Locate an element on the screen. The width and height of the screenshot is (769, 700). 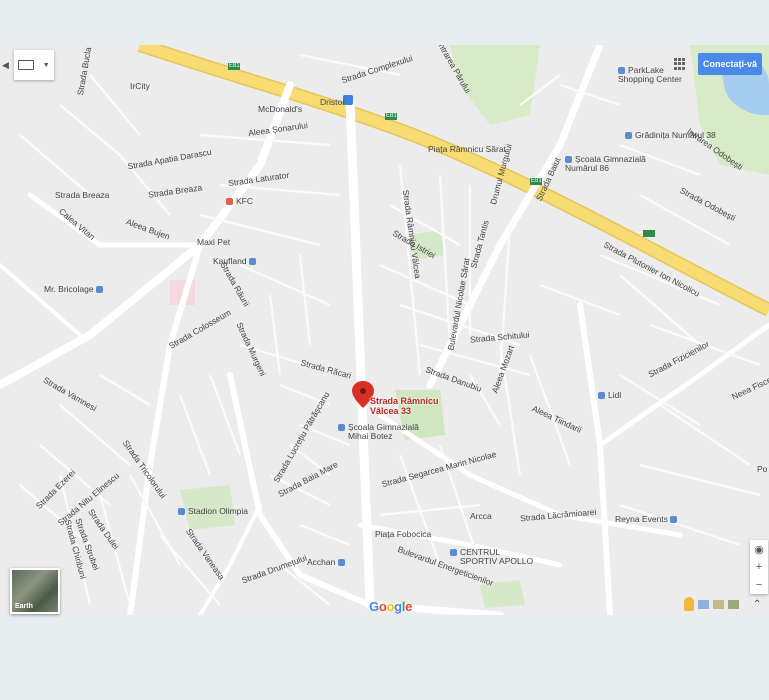
apps-grid-icon is located at coordinates (680, 64).